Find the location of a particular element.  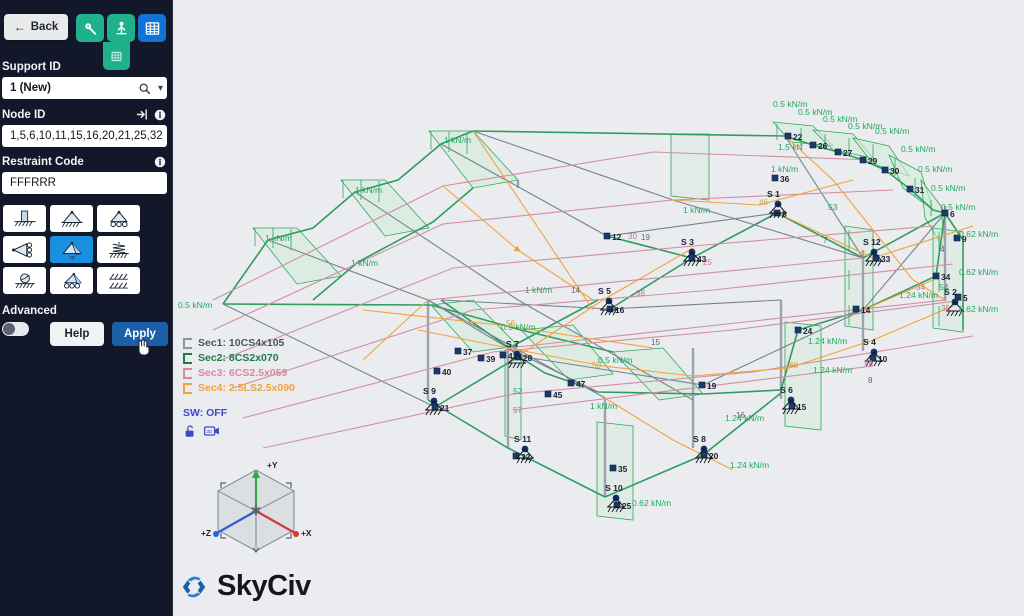

support-id-label: S 3 is located at coordinates (687, 242).